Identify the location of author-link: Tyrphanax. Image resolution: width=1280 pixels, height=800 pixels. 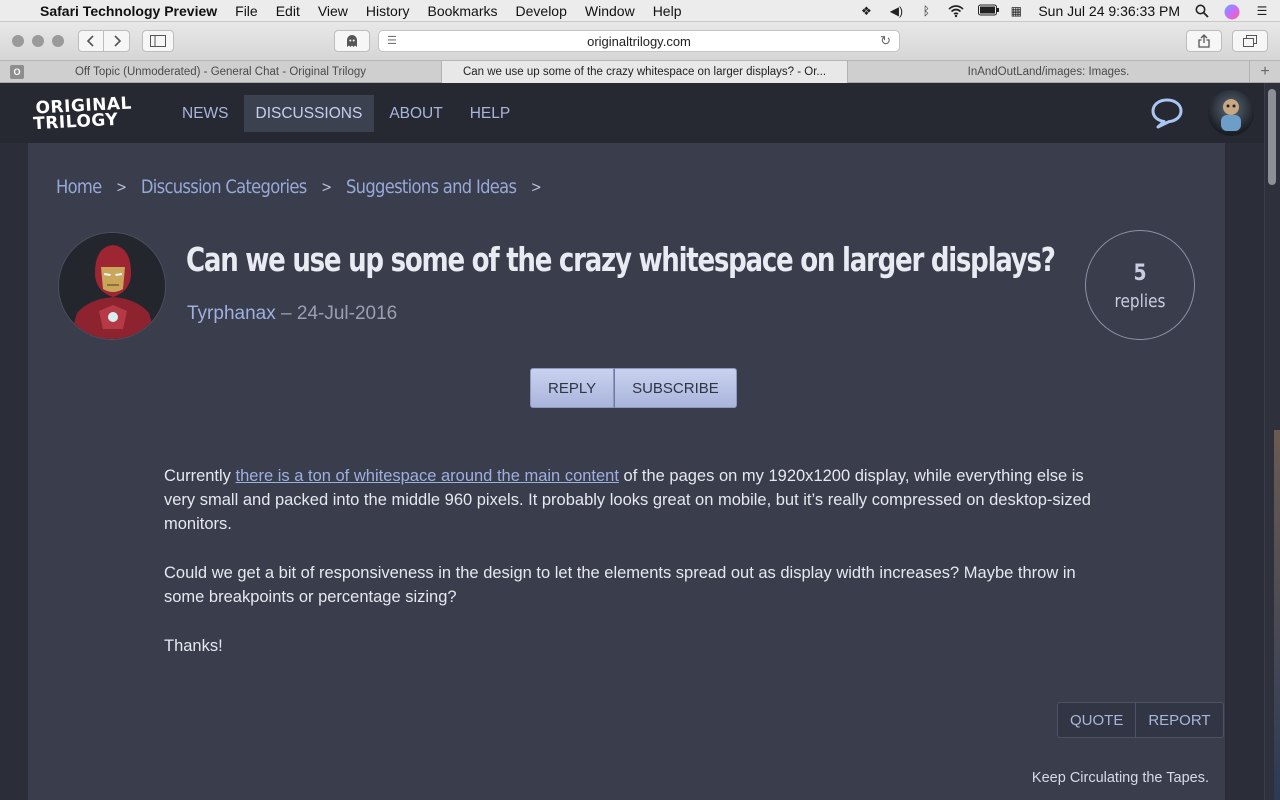
(231, 313).